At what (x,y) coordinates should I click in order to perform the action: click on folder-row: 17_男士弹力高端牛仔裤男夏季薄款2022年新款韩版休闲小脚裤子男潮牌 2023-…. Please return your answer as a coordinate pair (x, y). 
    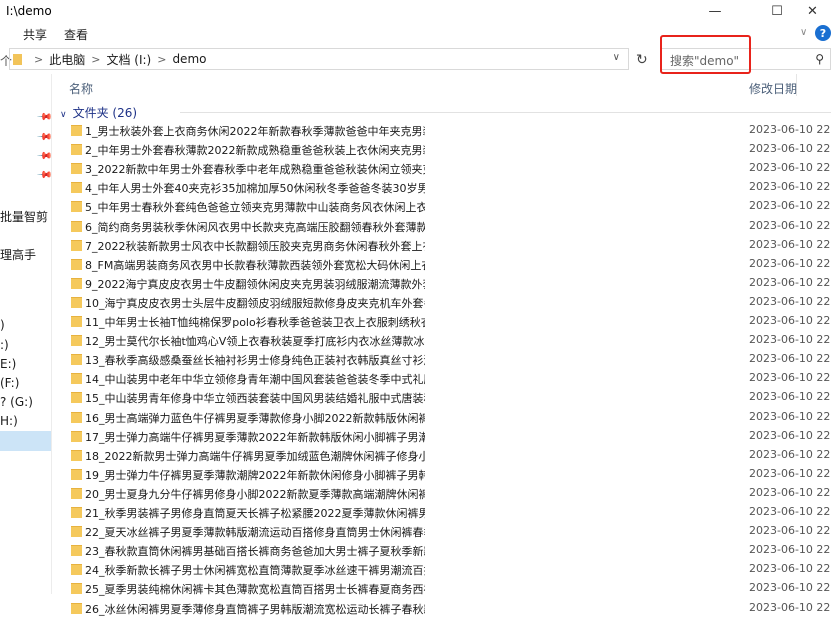
    Looking at the image, I should click on (441, 436).